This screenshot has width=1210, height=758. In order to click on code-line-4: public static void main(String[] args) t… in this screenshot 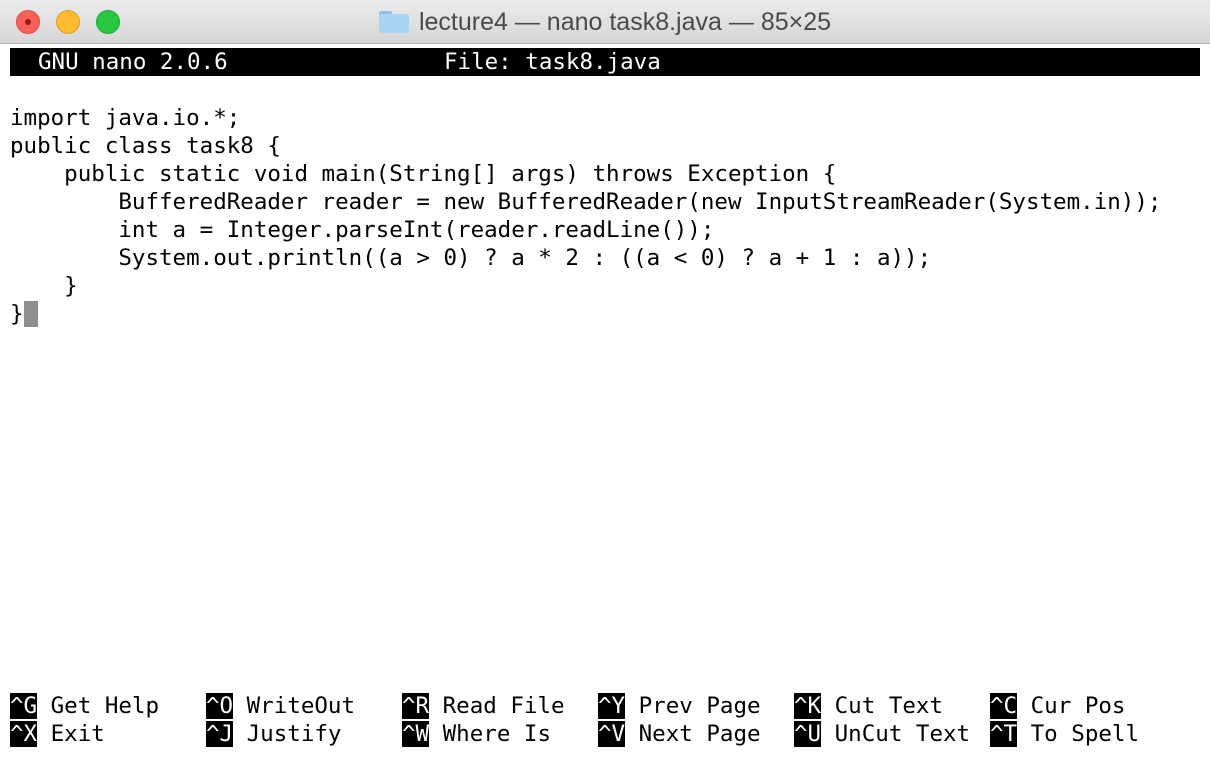, I will do `click(423, 174)`.